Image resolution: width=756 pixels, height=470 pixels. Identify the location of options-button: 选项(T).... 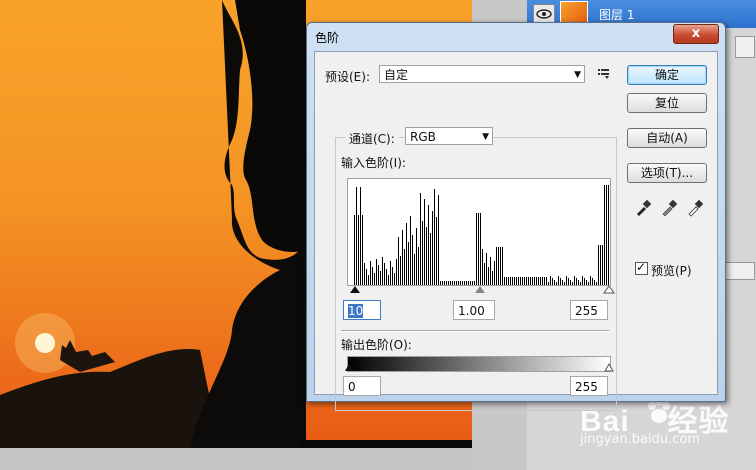
(667, 173).